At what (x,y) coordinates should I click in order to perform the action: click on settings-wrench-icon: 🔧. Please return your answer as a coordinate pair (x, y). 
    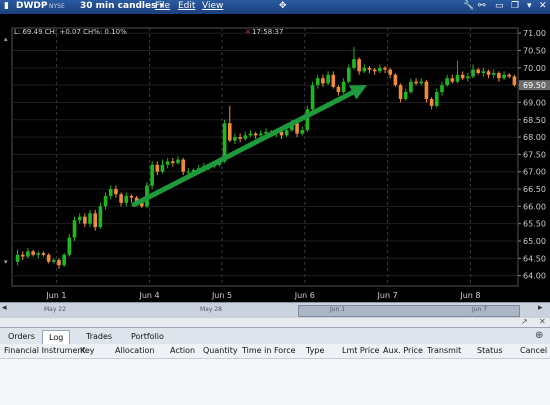
    Looking at the image, I should click on (468, 6).